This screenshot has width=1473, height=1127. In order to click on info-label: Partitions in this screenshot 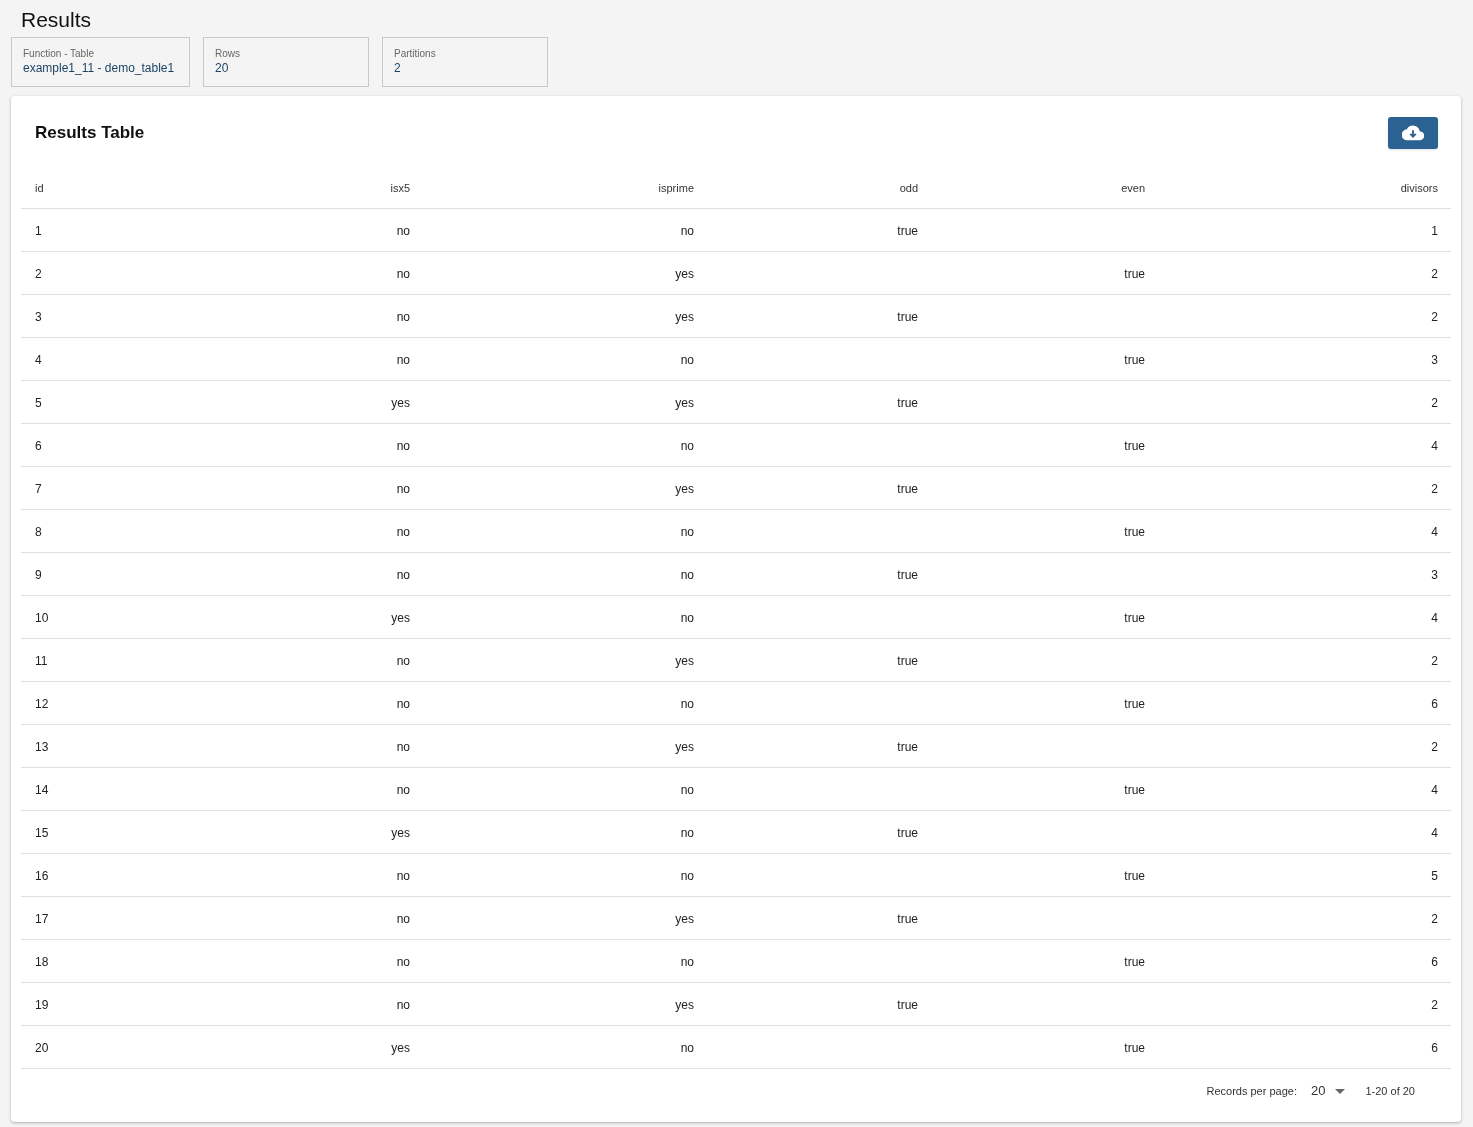, I will do `click(415, 53)`.